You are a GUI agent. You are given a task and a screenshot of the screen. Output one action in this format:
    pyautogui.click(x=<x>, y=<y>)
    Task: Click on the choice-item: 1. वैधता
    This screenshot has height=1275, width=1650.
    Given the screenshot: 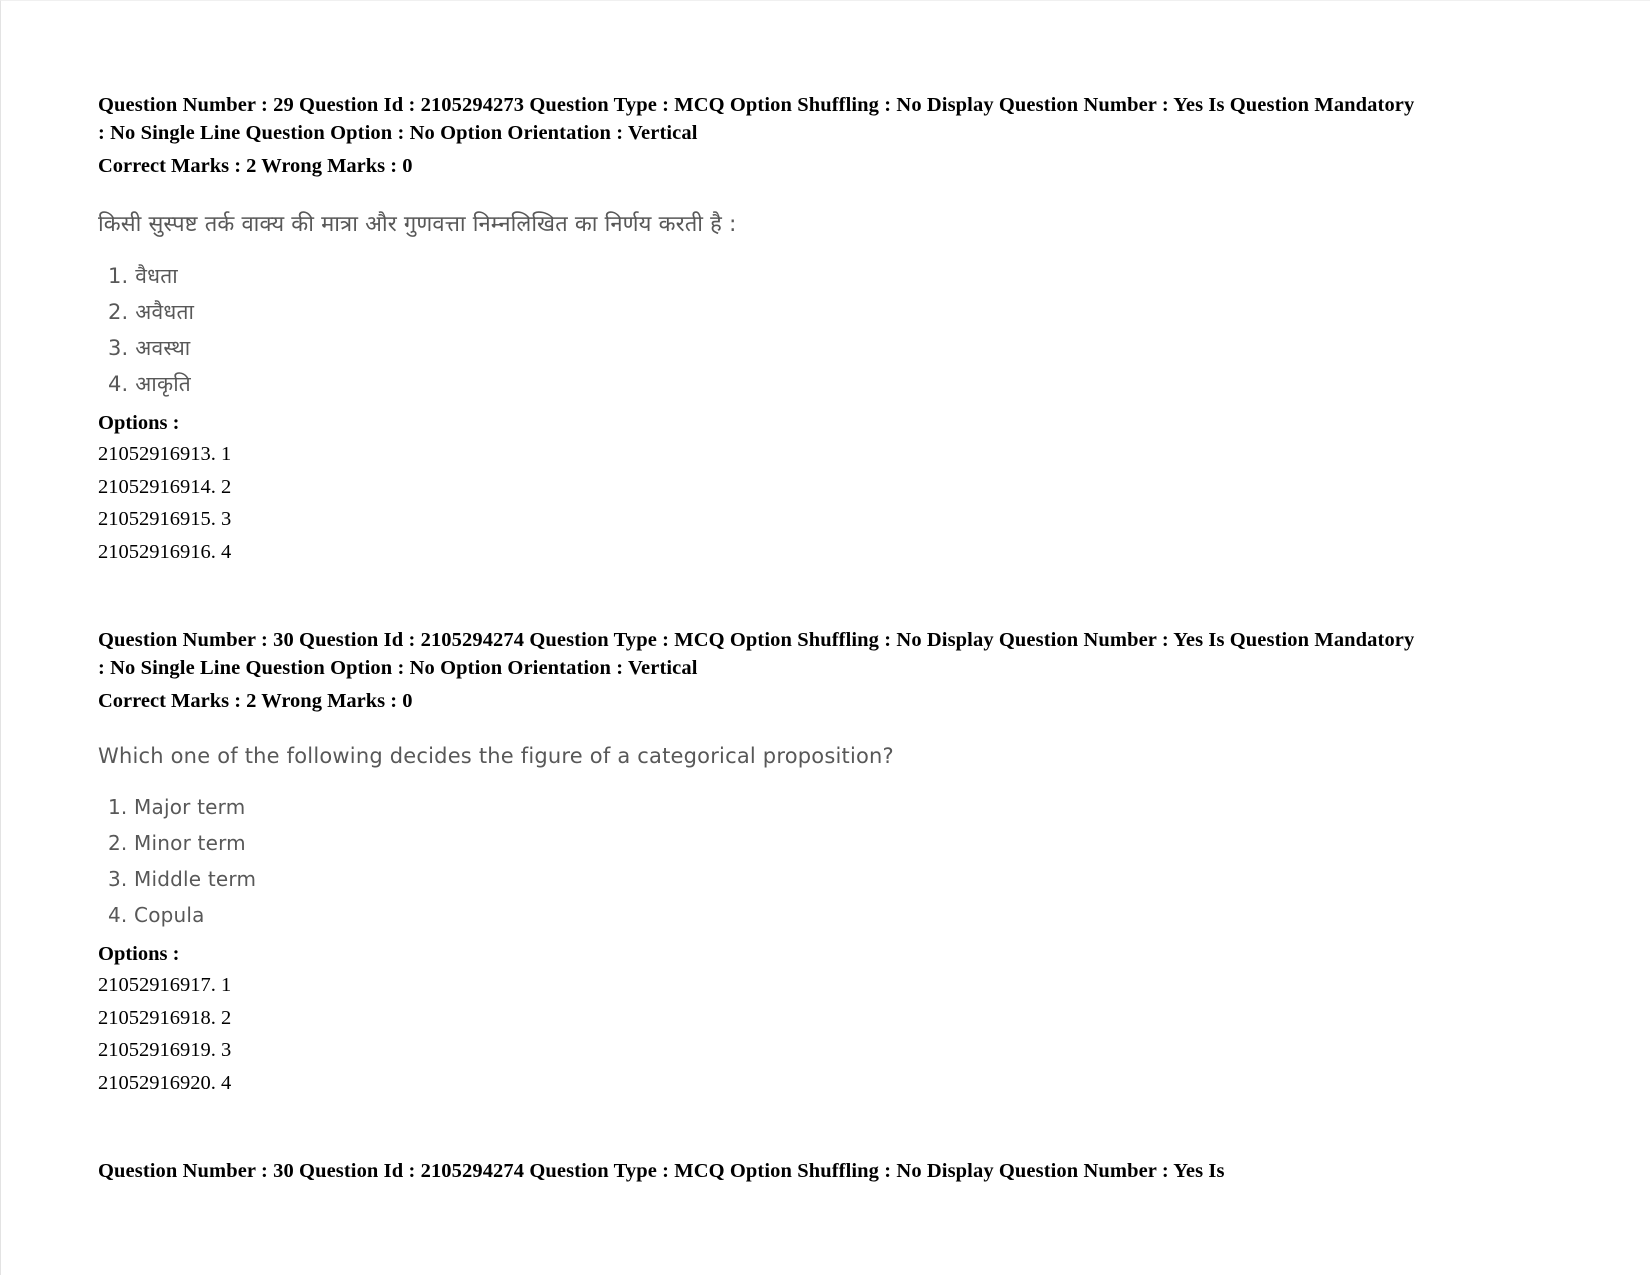 What is the action you would take?
    pyautogui.click(x=143, y=276)
    